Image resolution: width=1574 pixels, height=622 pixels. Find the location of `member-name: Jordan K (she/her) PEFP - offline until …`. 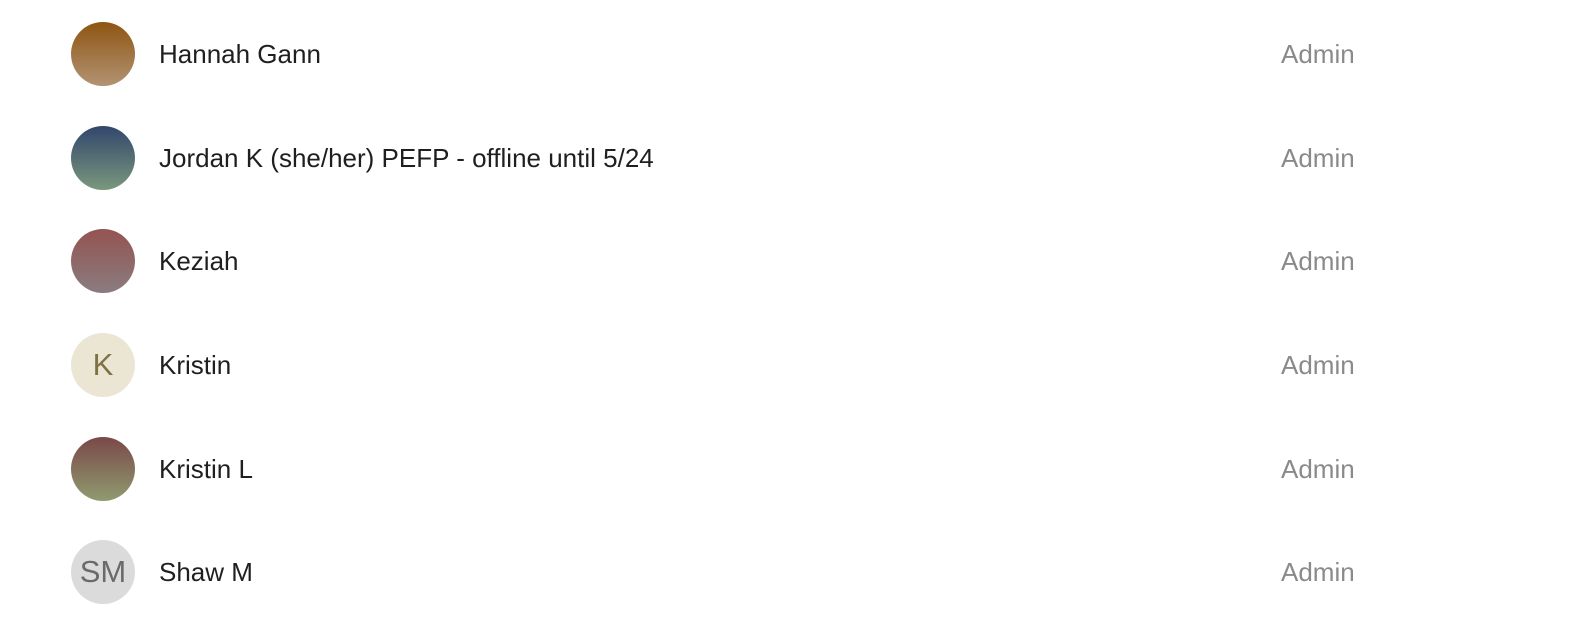

member-name: Jordan K (she/her) PEFP - offline until … is located at coordinates (406, 158).